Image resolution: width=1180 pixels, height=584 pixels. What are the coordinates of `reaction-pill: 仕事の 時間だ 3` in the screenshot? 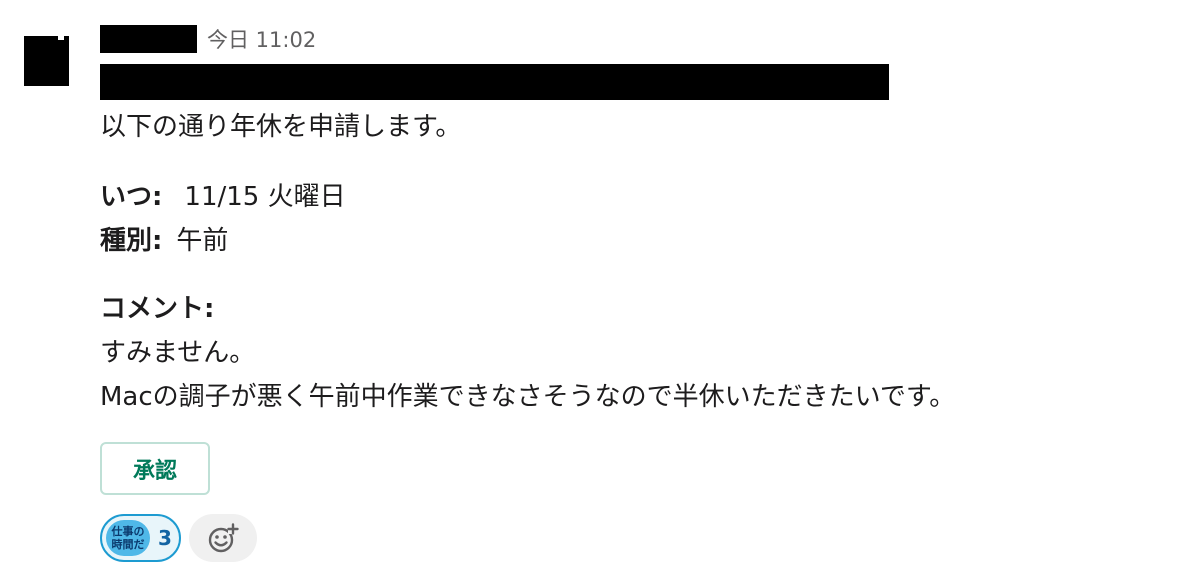 It's located at (140, 538).